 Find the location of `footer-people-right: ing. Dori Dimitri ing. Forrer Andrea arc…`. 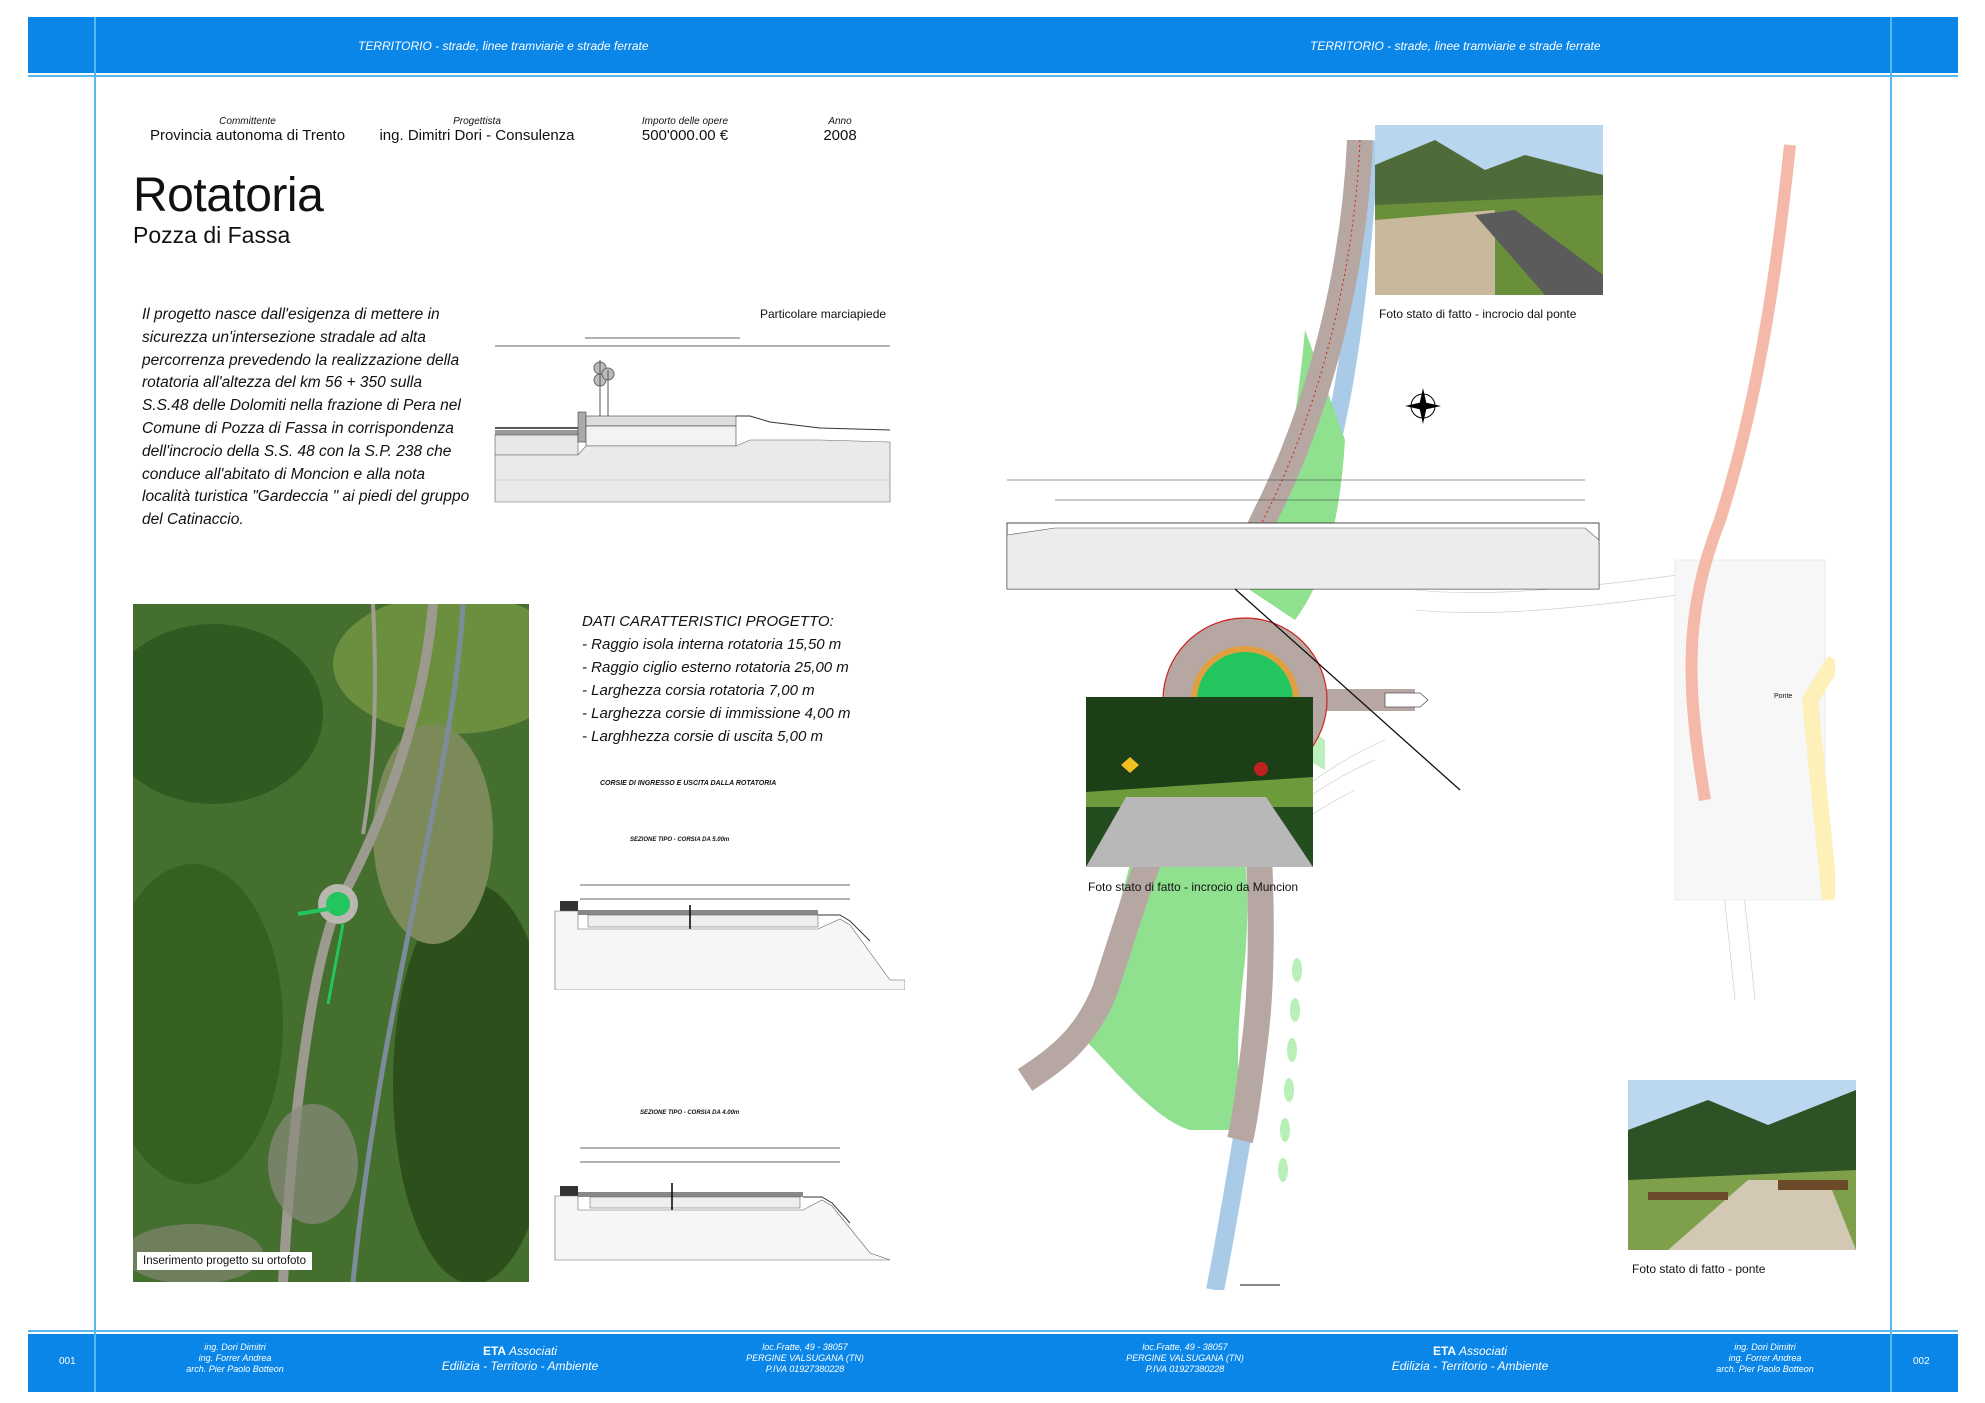

footer-people-right: ing. Dori Dimitri ing. Forrer Andrea arc… is located at coordinates (1765, 1358).